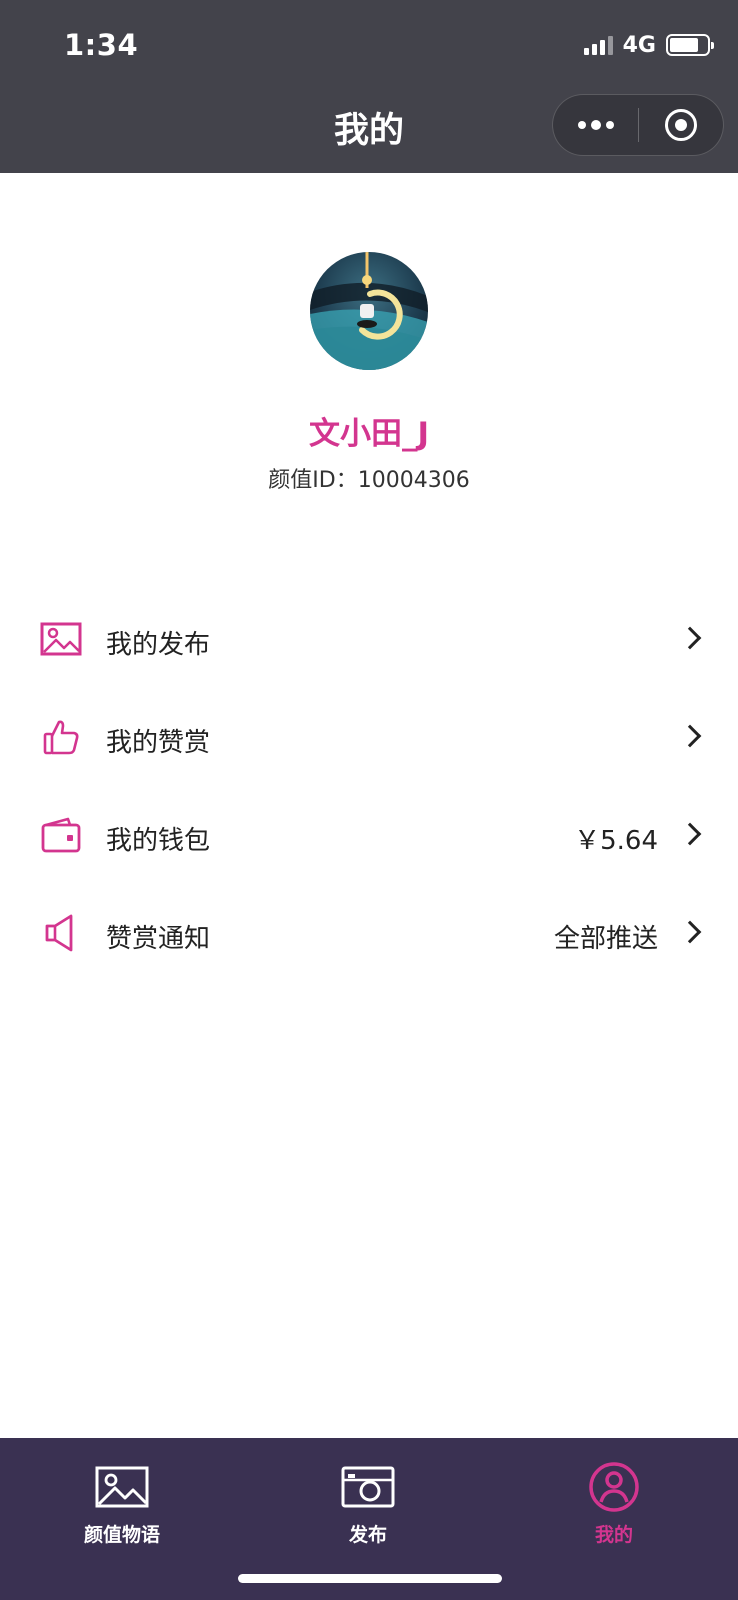 This screenshot has width=738, height=1600. Describe the element at coordinates (369, 937) in the screenshot. I see `menu-item-reward-notifications: 赞赏通知 全部推送` at that location.